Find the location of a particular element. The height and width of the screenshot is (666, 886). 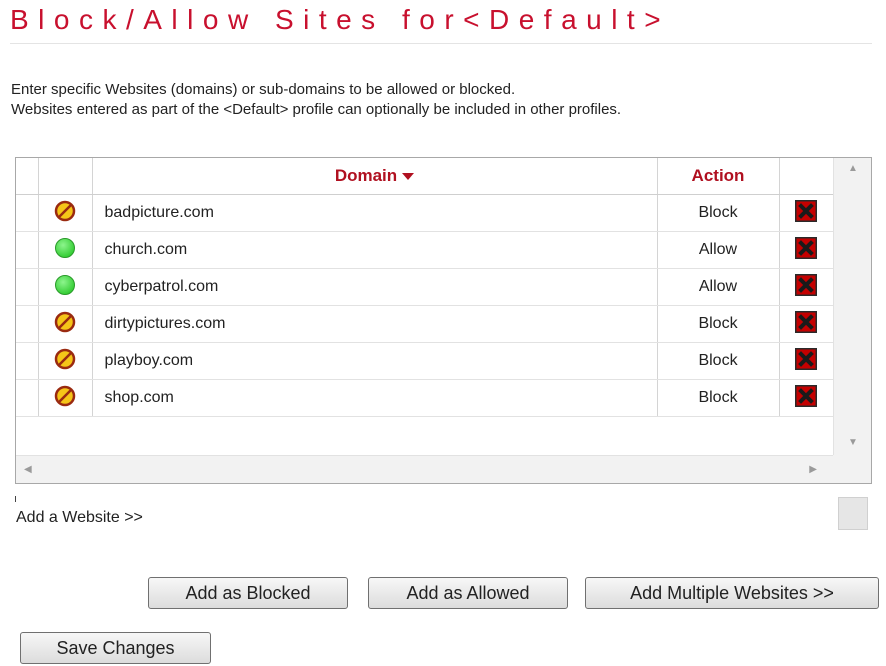

sort-desc-icon is located at coordinates (408, 177).